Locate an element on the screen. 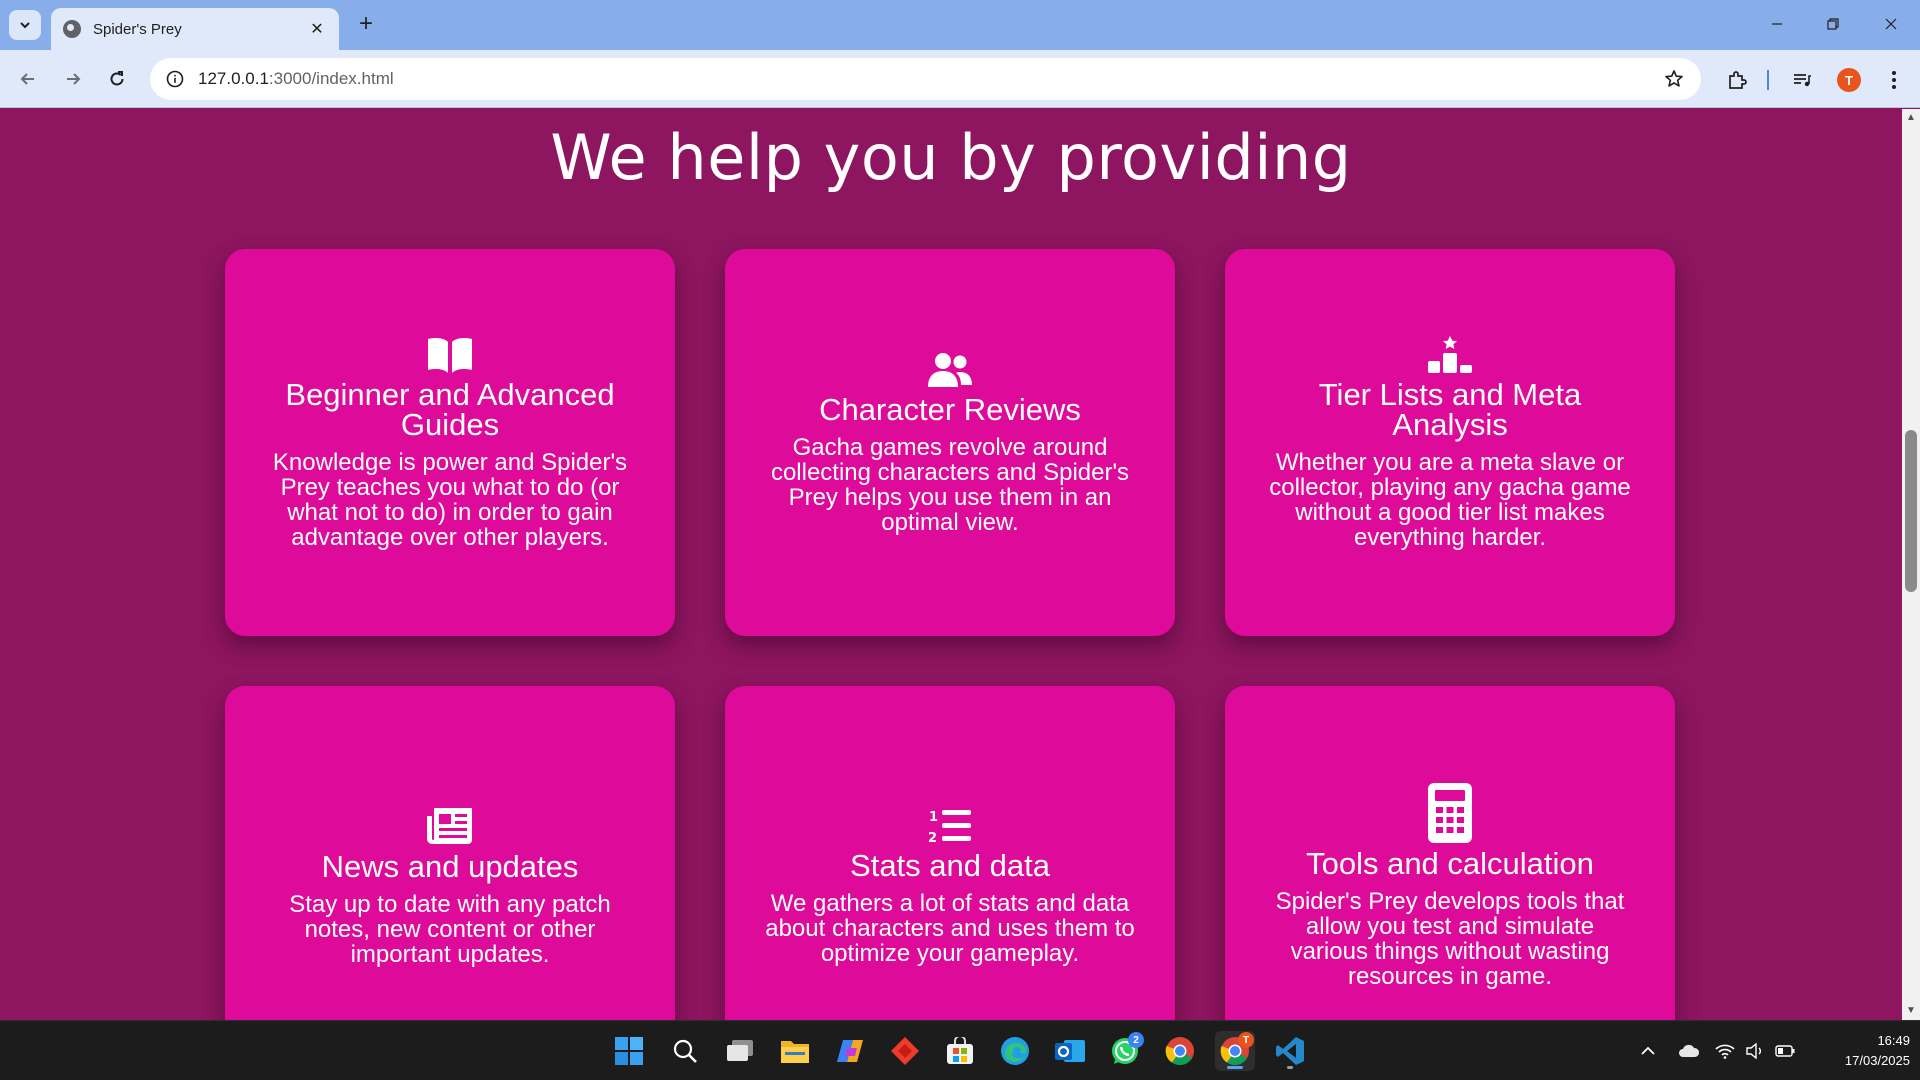  browser-menu-button is located at coordinates (1894, 80).